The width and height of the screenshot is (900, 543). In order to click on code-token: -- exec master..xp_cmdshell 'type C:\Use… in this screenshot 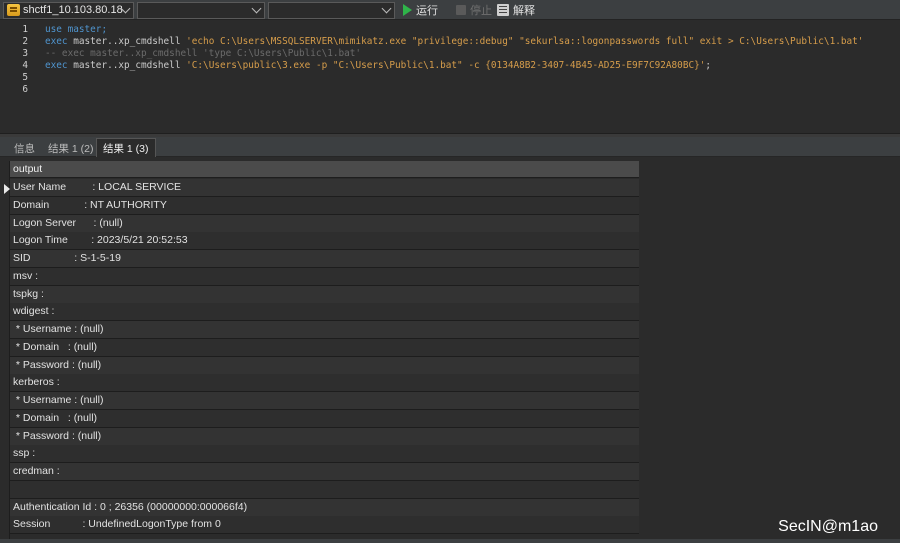, I will do `click(203, 53)`.